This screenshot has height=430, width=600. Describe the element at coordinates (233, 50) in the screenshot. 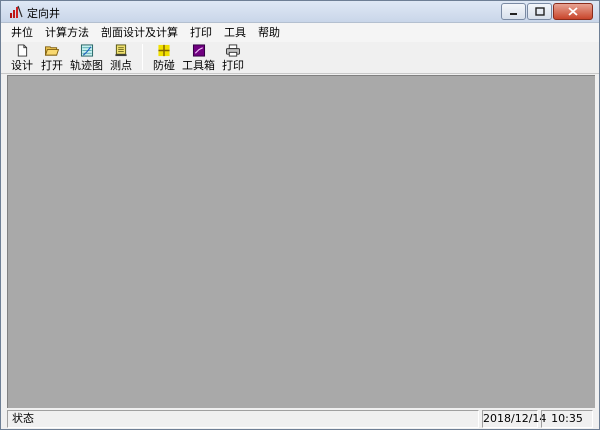

I see `printer-icon` at that location.